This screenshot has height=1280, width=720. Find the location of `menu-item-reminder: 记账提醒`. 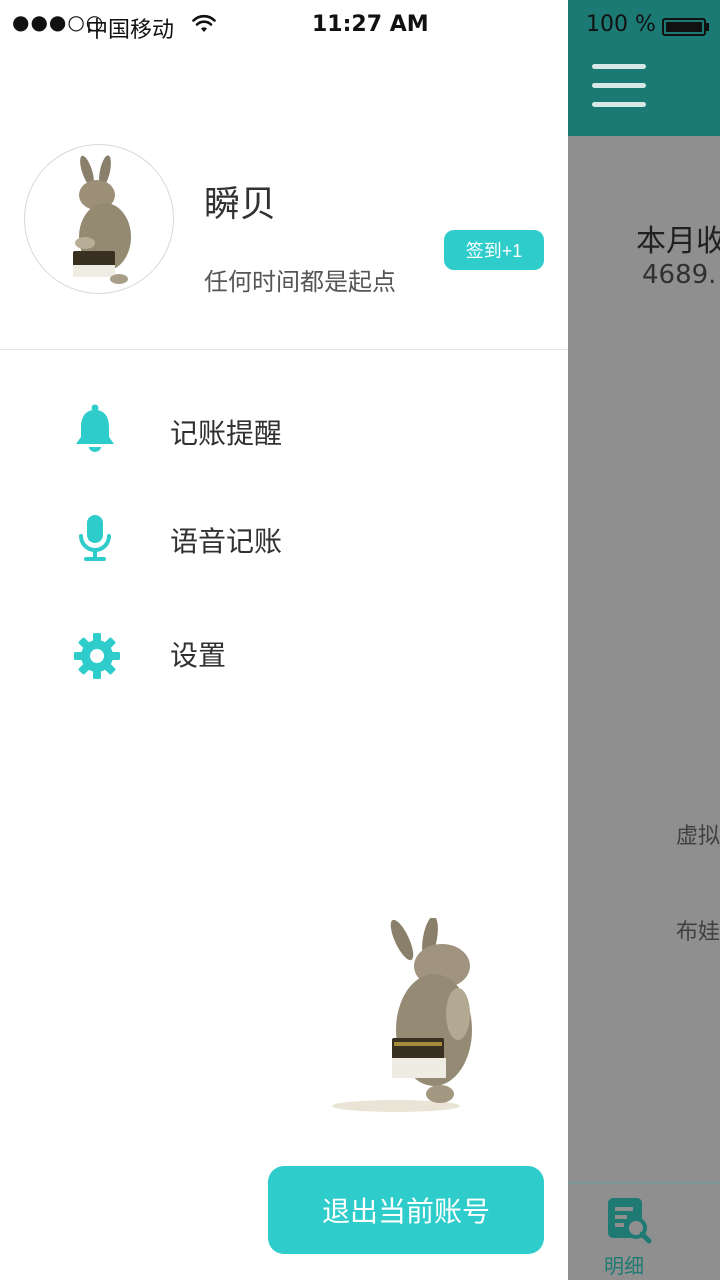

menu-item-reminder: 记账提醒 is located at coordinates (284, 432).